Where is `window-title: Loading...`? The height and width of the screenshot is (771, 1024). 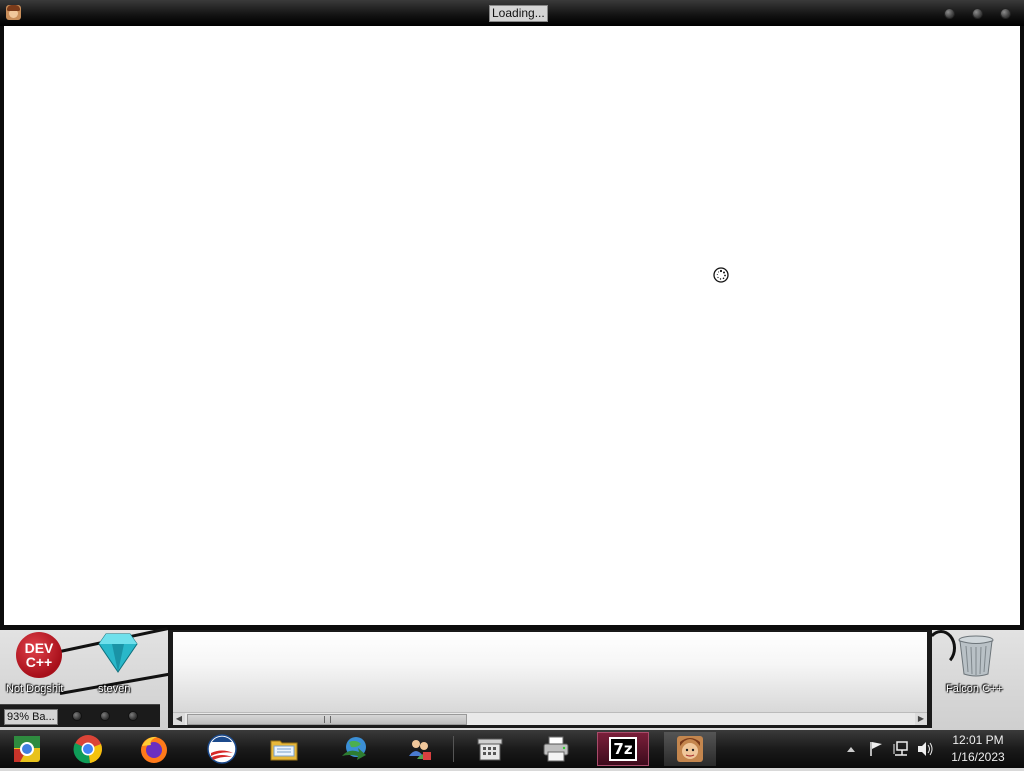
window-title: Loading... is located at coordinates (518, 13).